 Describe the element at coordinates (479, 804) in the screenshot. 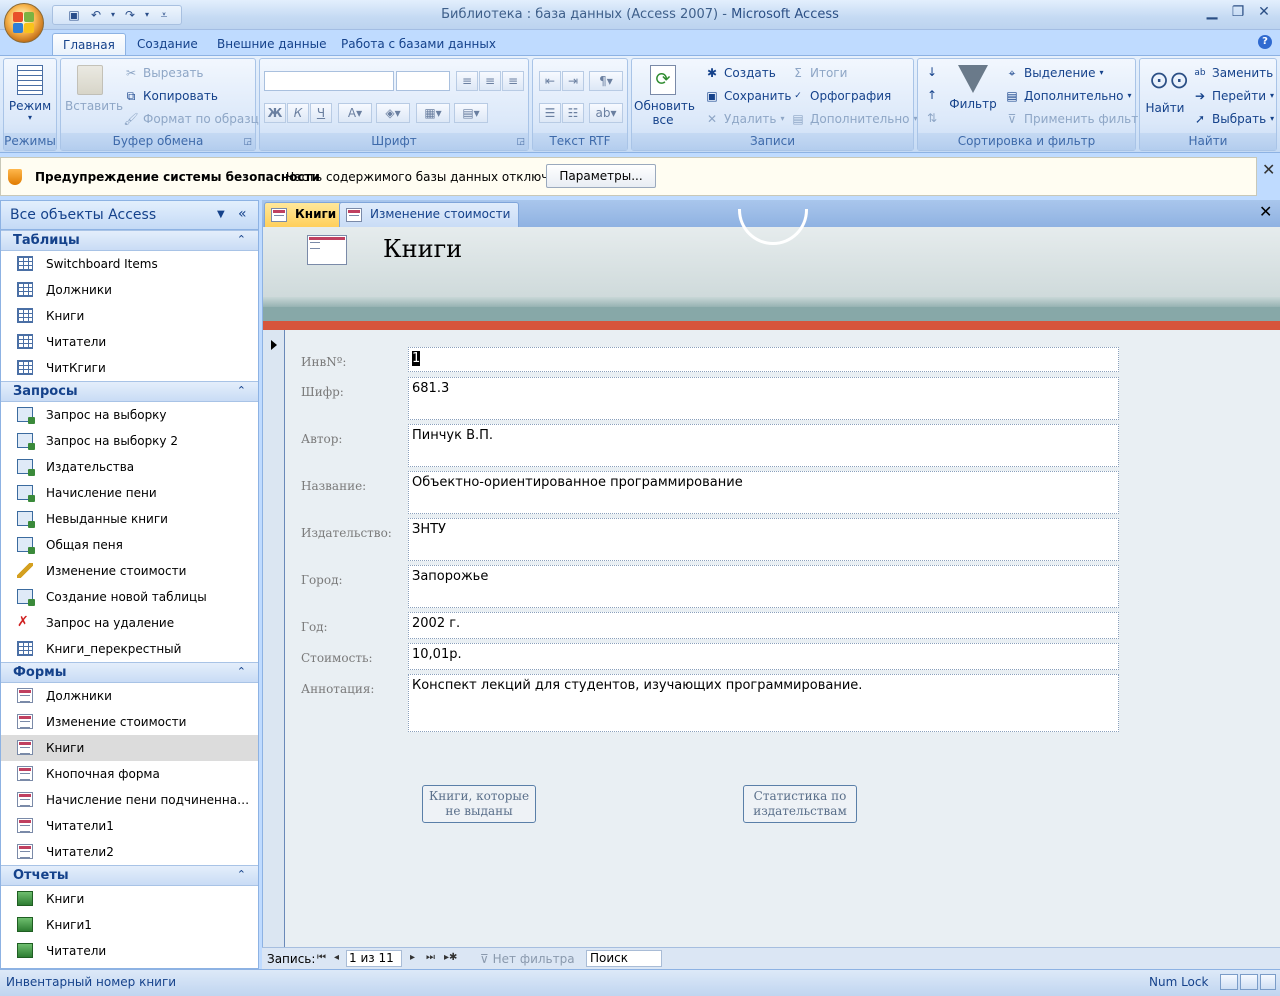

I see `books-not-issued-button: Книги, которые не выданы` at that location.